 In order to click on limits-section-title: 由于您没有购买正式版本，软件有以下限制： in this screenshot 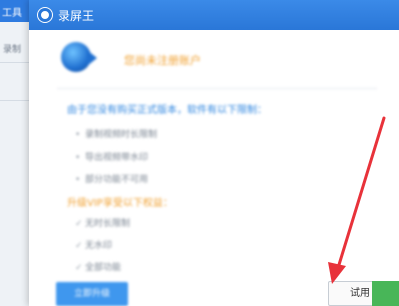, I will do `click(167, 110)`.